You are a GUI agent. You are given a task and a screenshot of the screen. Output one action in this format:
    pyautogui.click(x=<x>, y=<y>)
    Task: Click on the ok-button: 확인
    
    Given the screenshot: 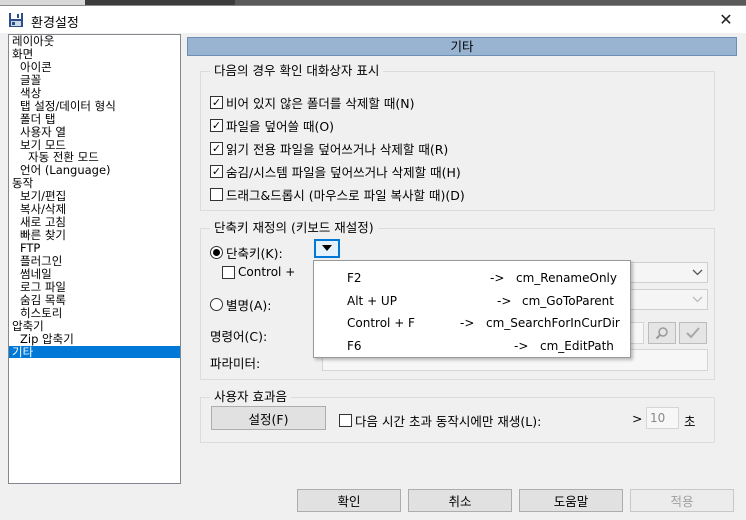 What is the action you would take?
    pyautogui.click(x=349, y=500)
    